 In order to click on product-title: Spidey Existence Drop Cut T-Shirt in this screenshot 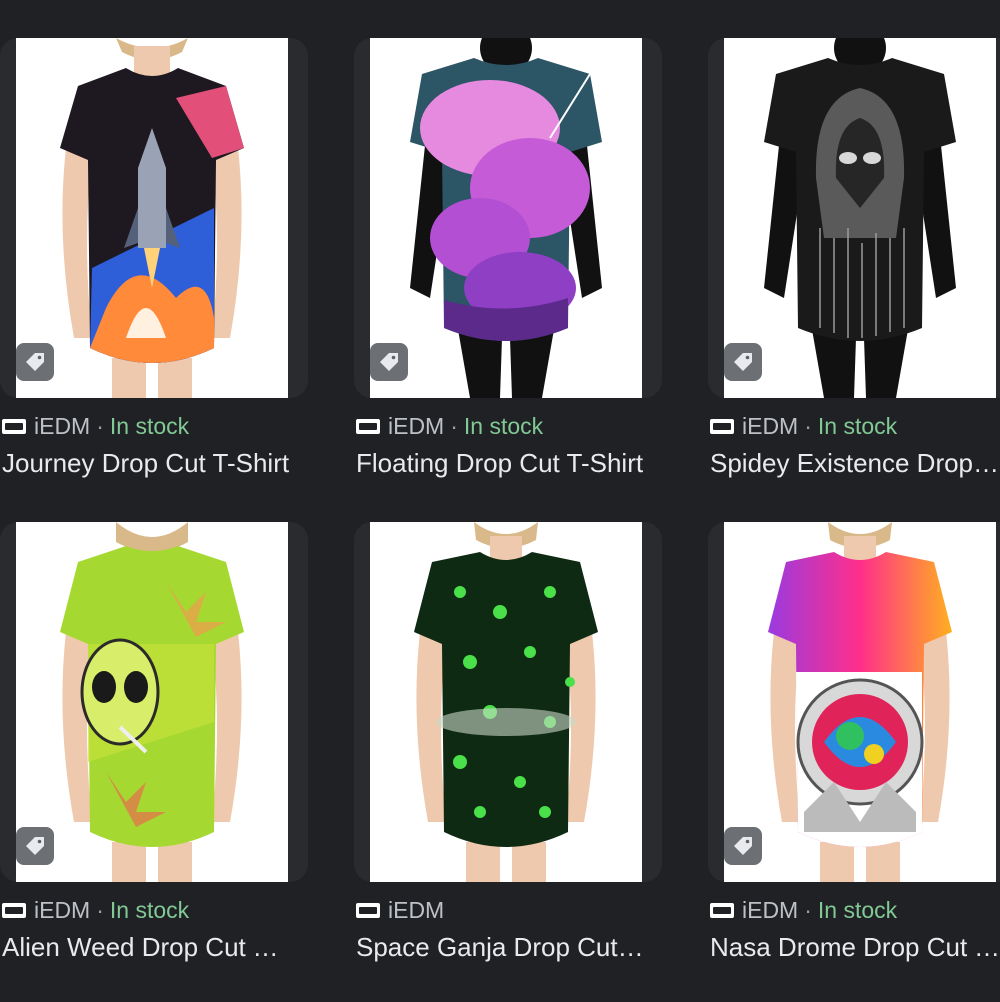, I will do `click(855, 463)`.